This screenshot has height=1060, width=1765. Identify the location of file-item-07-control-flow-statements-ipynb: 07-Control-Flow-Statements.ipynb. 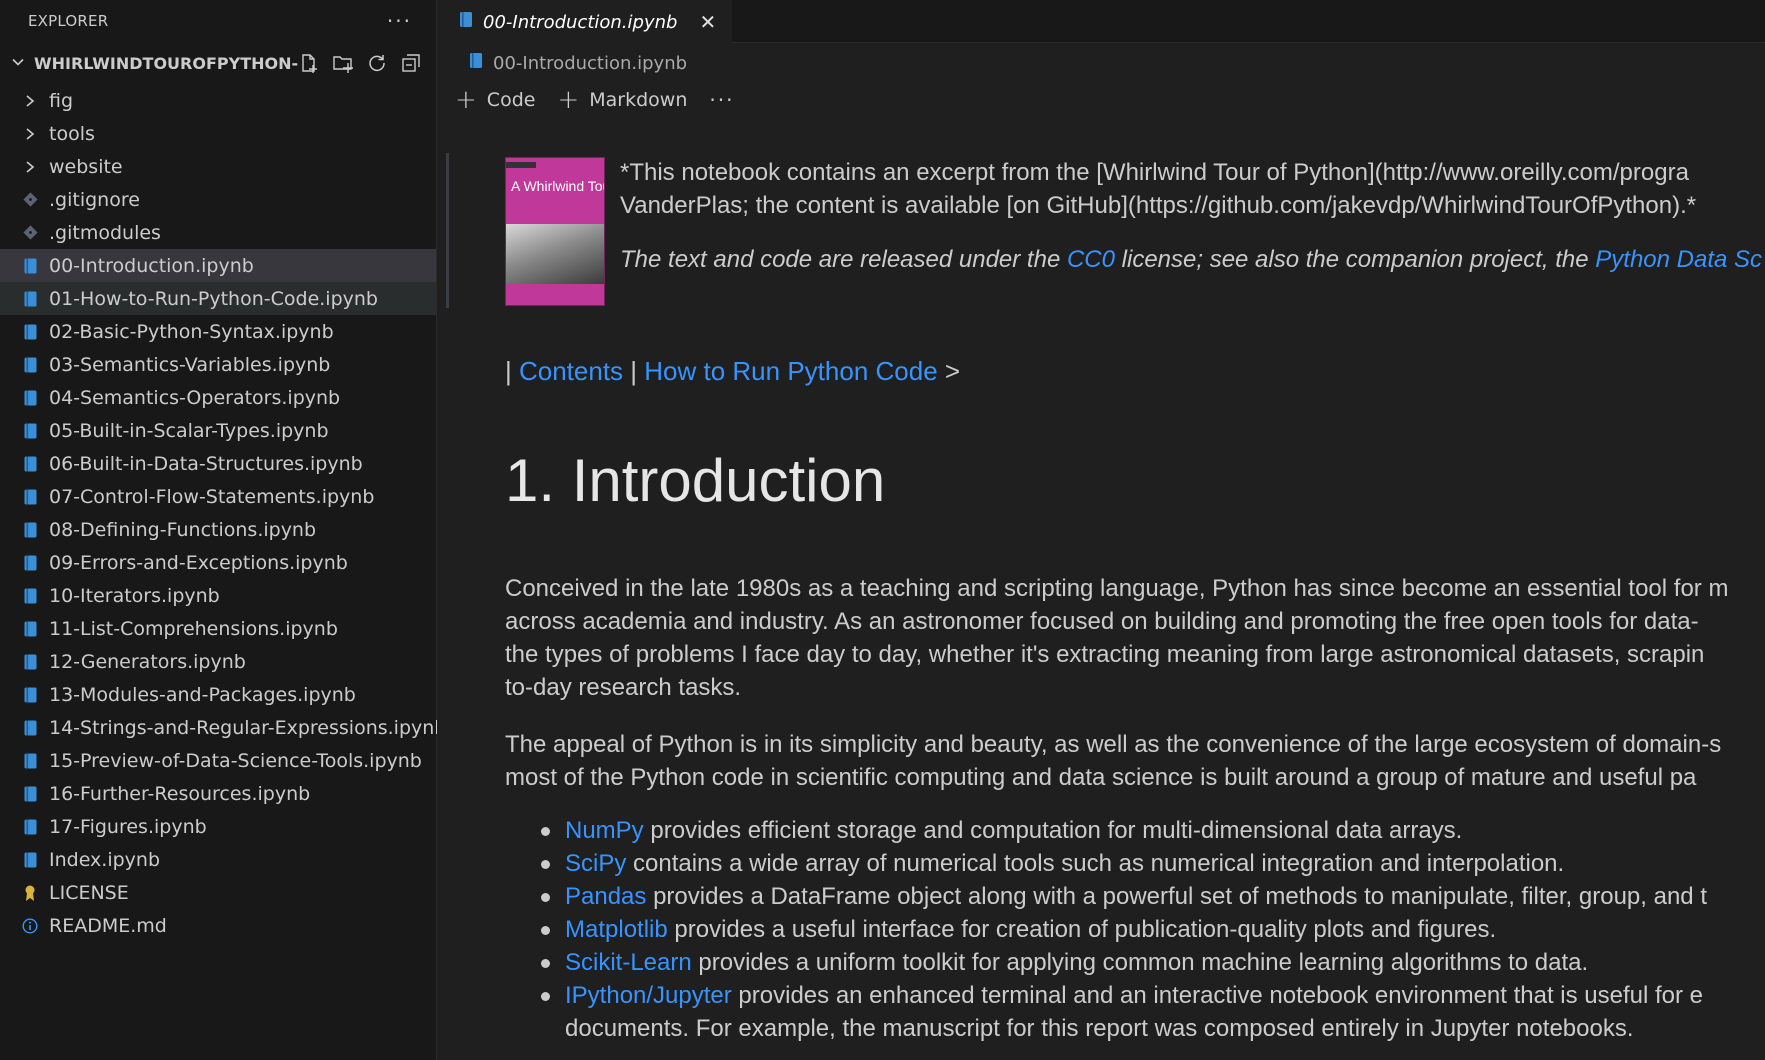
(218, 496).